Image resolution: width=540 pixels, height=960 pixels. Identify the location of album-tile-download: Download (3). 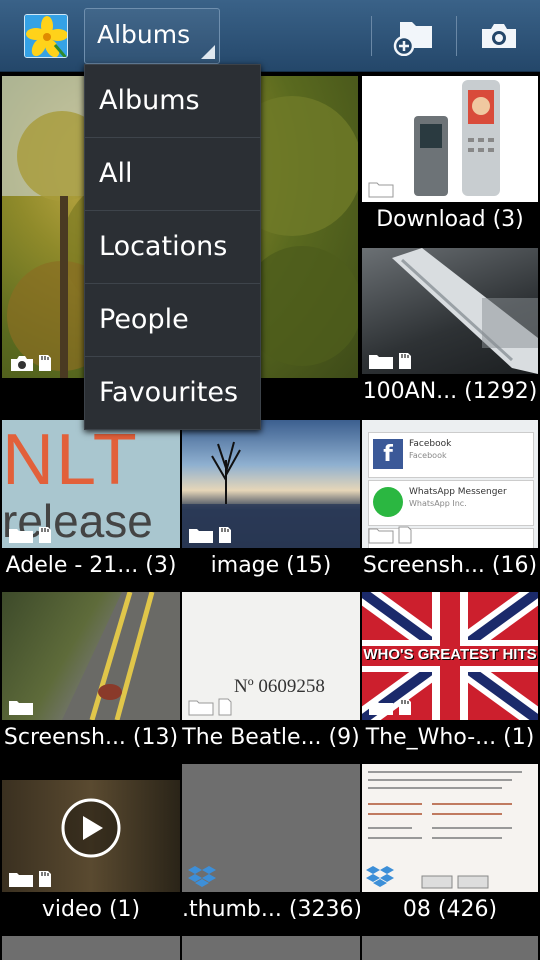
(450, 158).